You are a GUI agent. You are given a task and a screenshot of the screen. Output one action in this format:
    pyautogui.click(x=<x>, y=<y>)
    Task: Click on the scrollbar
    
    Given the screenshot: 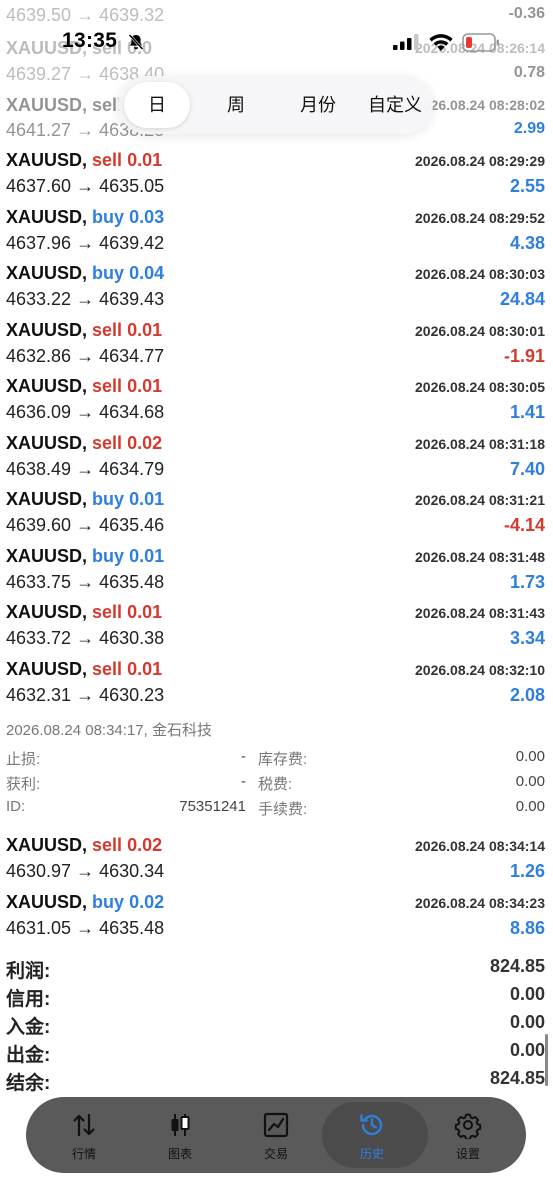 What is the action you would take?
    pyautogui.click(x=546, y=1060)
    